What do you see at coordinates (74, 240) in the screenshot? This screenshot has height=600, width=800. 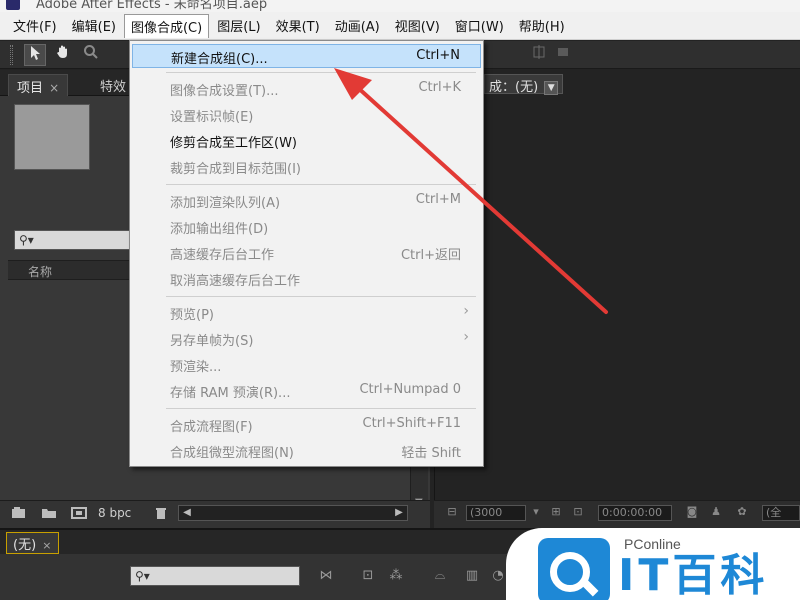 I see `project-search-input: ⚲▾` at bounding box center [74, 240].